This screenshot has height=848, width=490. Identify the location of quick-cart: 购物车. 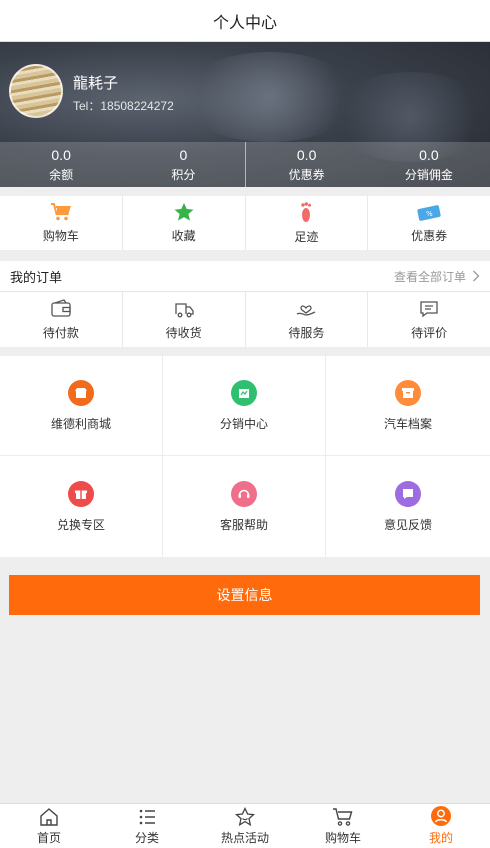
(61, 223).